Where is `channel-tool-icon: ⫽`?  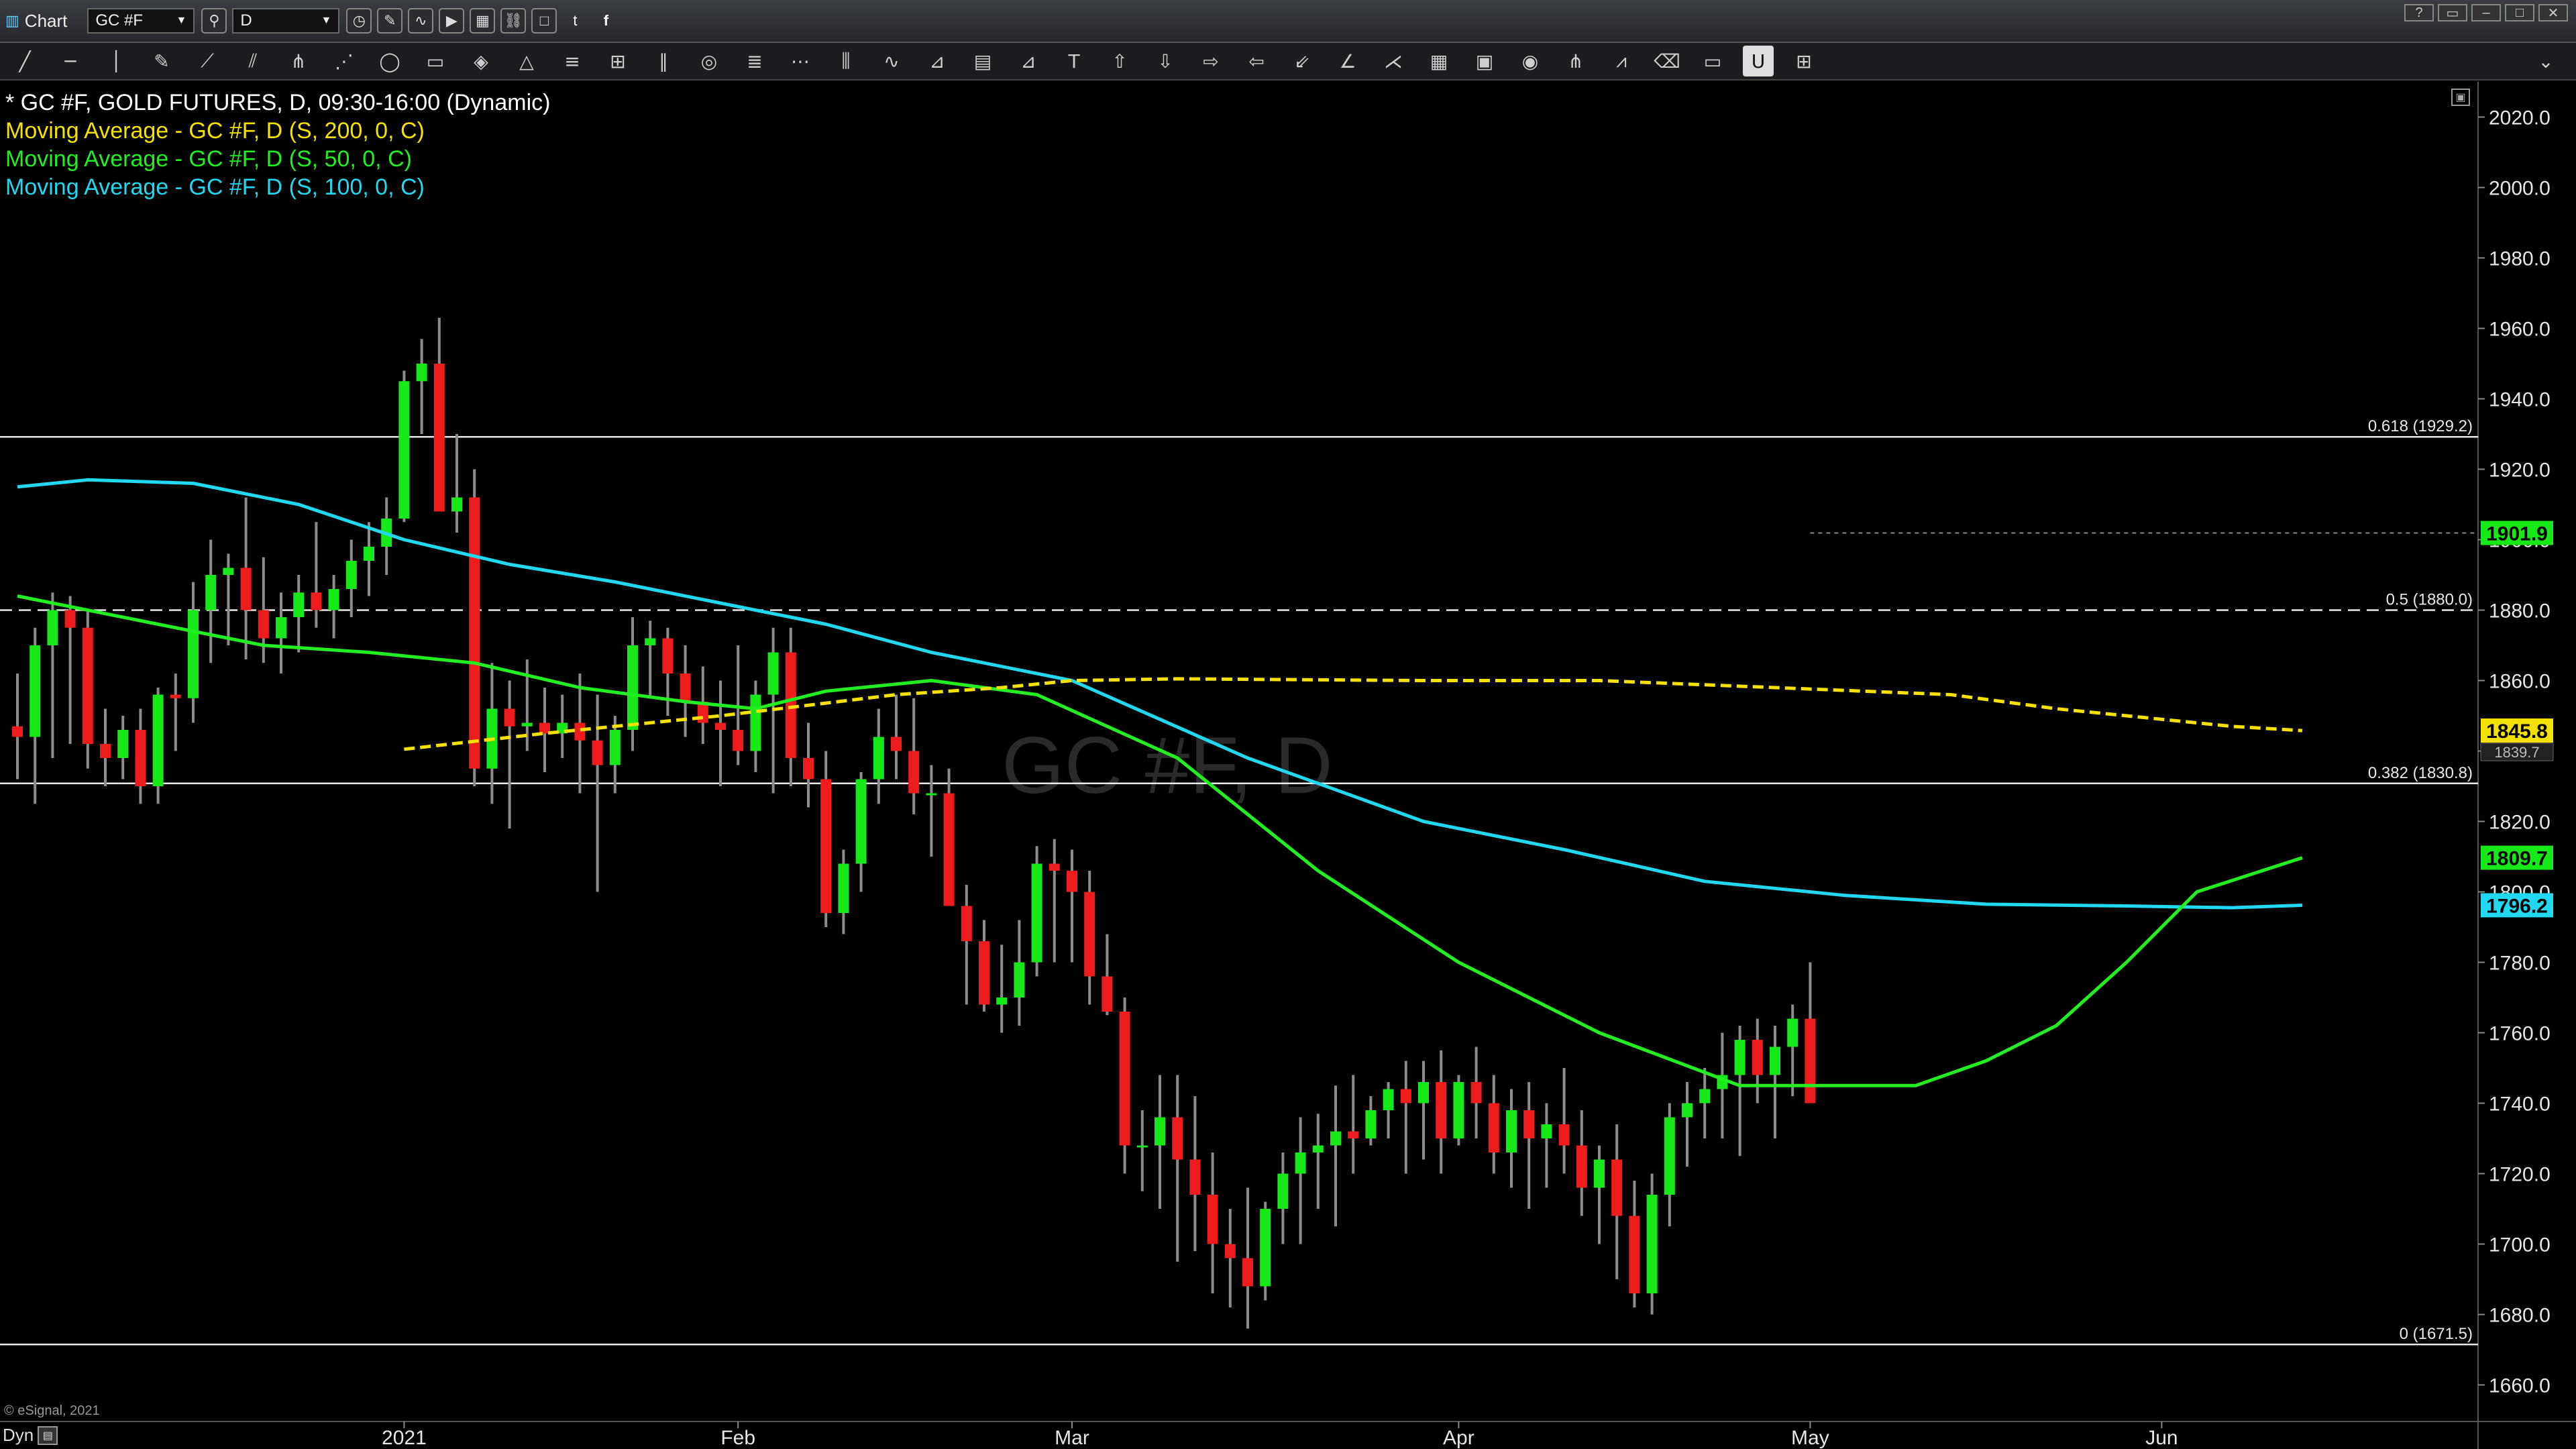 channel-tool-icon: ⫽ is located at coordinates (252, 61).